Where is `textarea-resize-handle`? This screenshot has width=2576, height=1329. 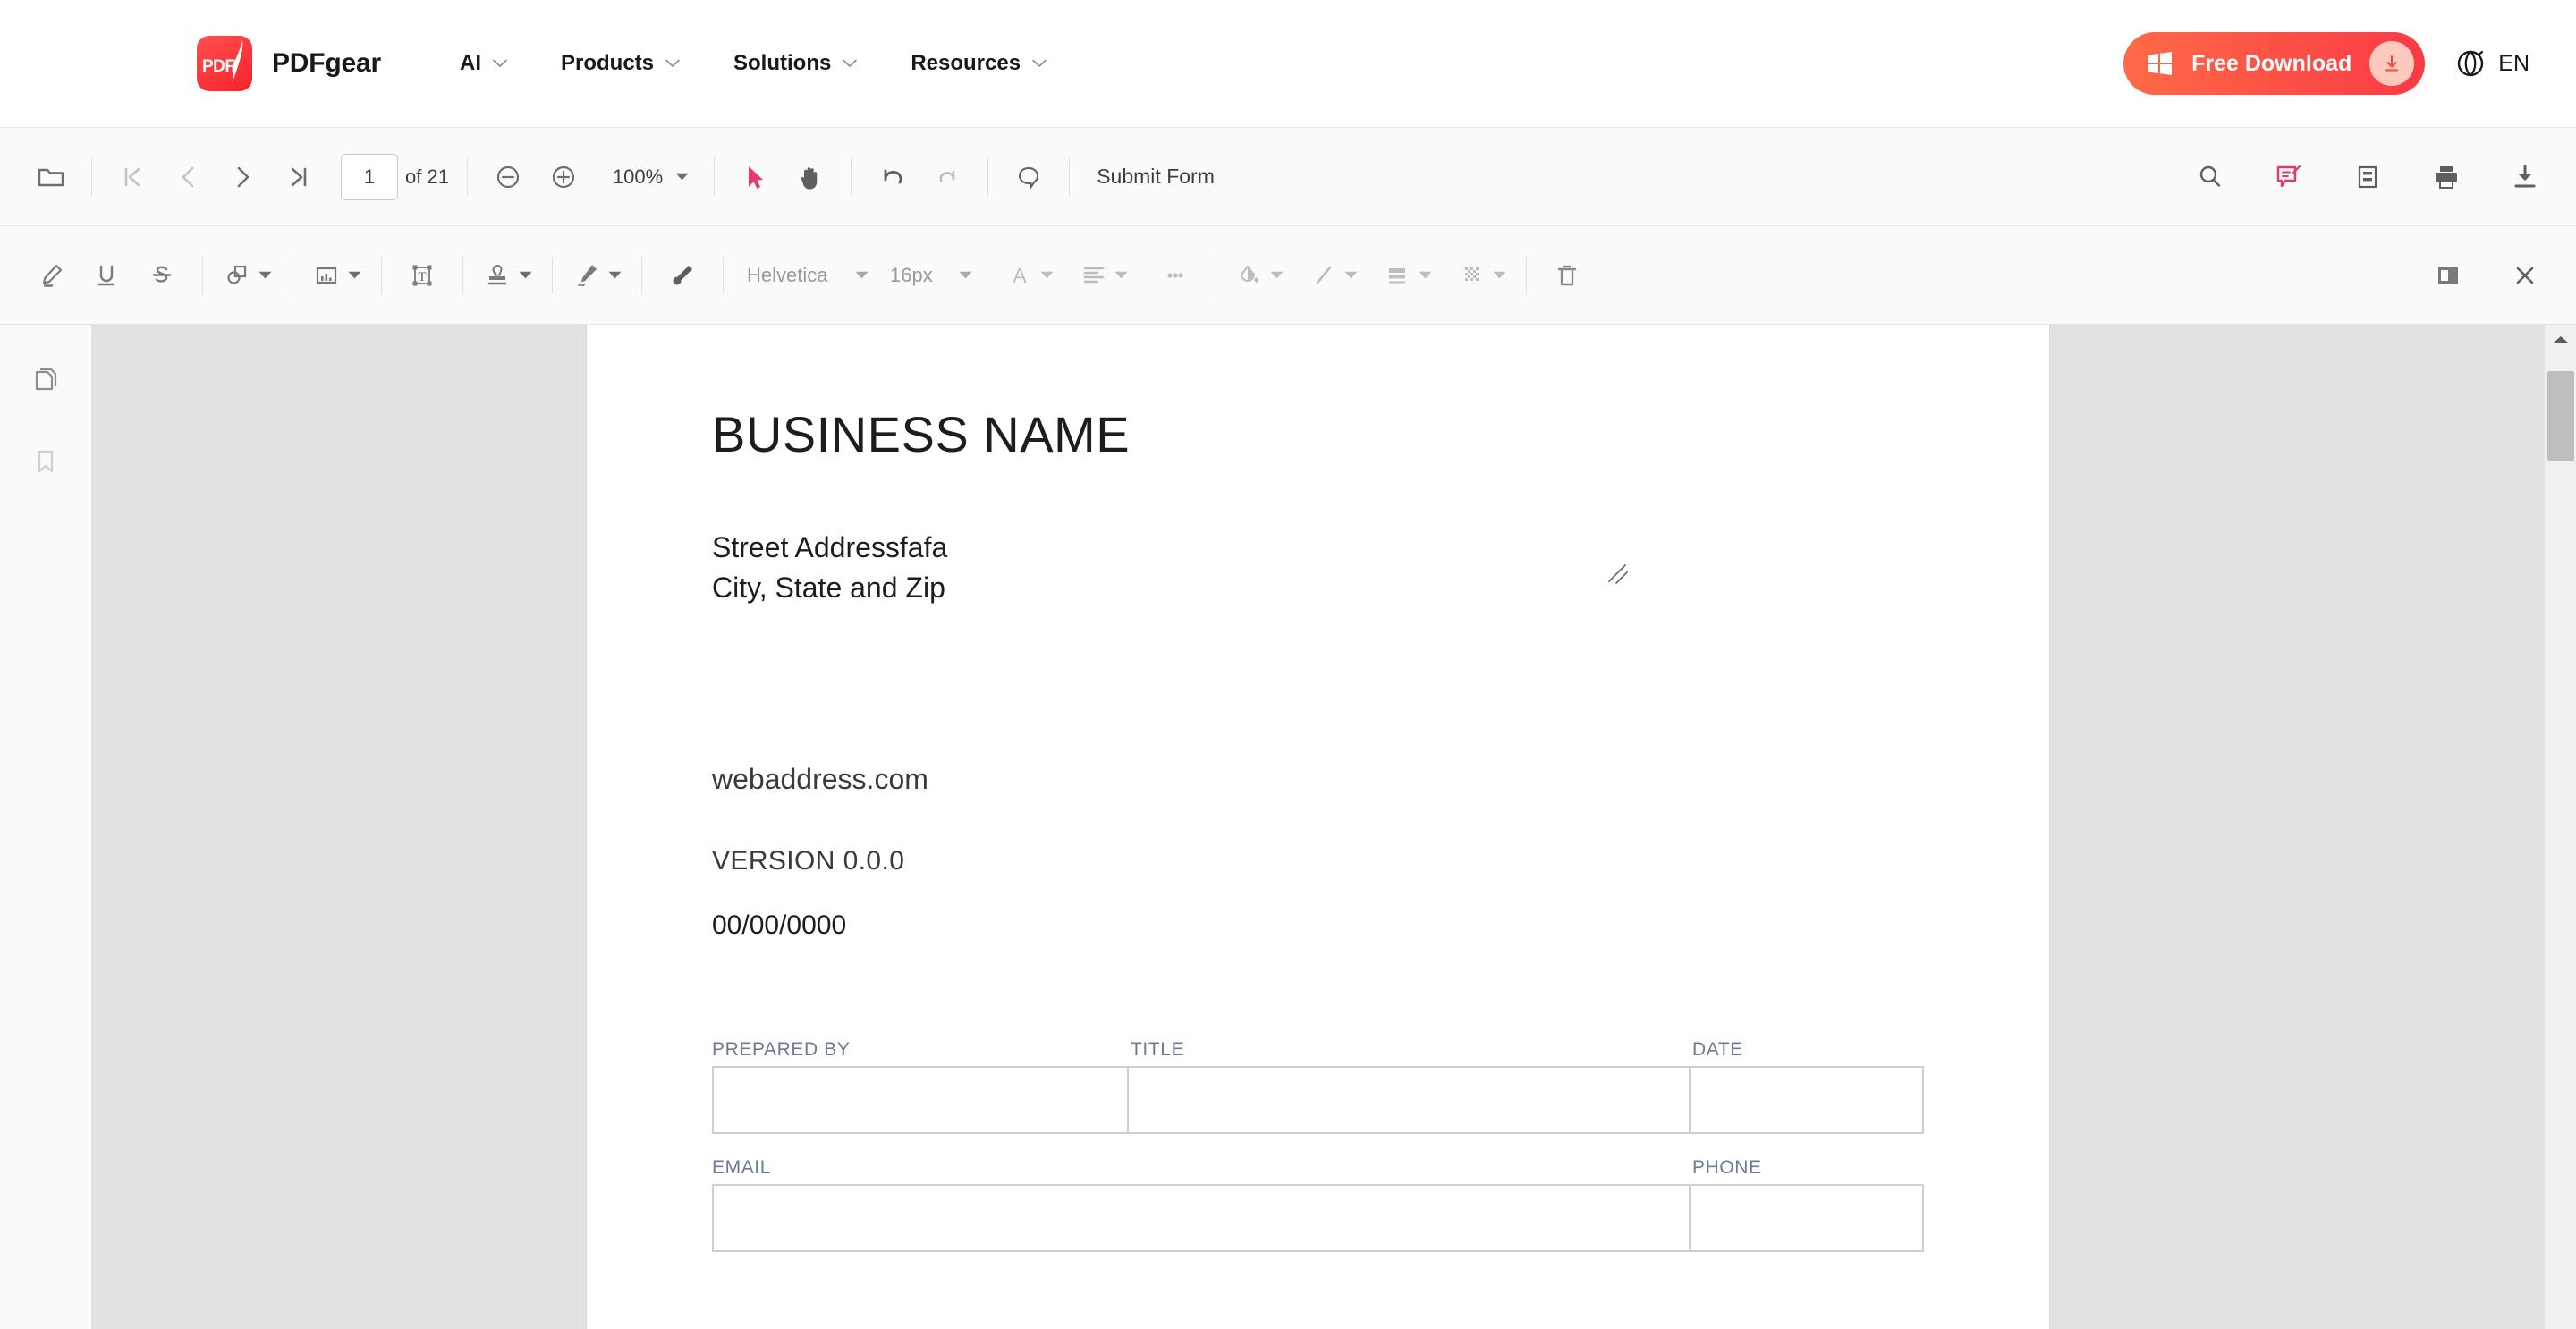
textarea-resize-handle is located at coordinates (1617, 573).